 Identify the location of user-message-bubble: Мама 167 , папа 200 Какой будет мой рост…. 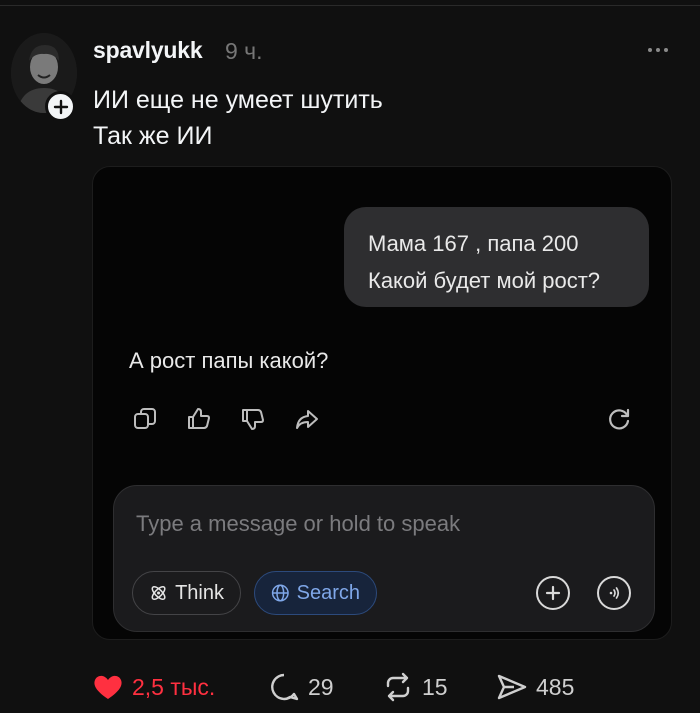
(496, 257).